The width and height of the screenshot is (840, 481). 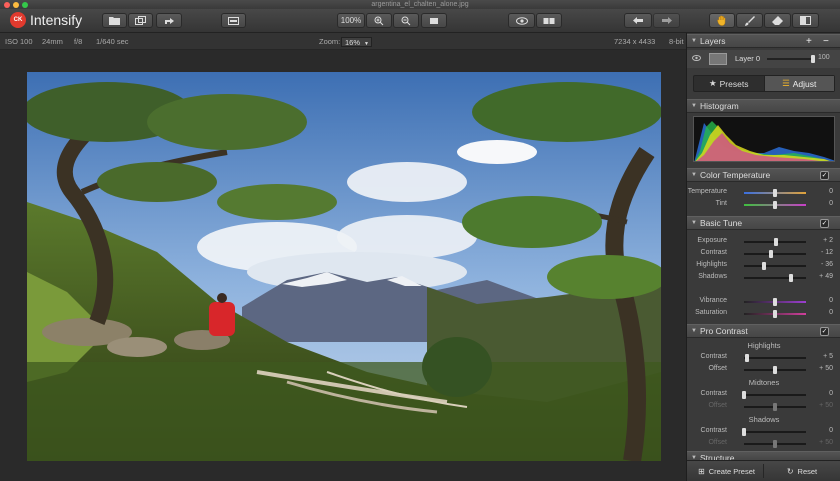 I want to click on split-view-button, so click(x=549, y=20).